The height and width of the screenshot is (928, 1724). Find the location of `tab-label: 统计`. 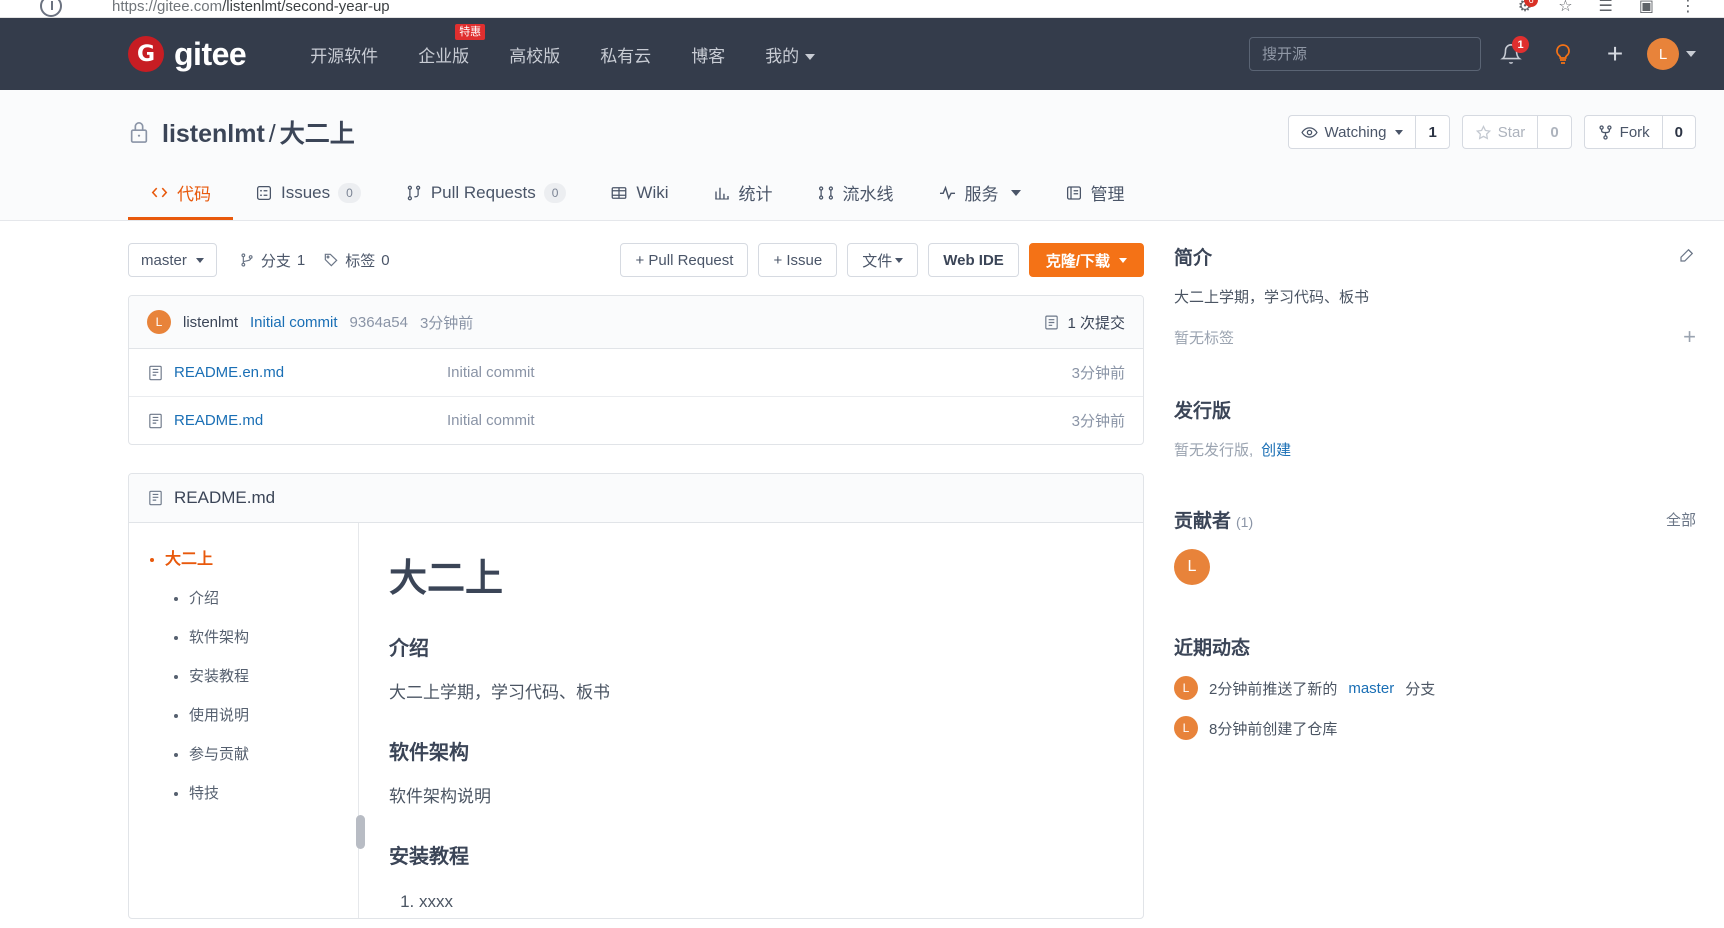

tab-label: 统计 is located at coordinates (755, 194).